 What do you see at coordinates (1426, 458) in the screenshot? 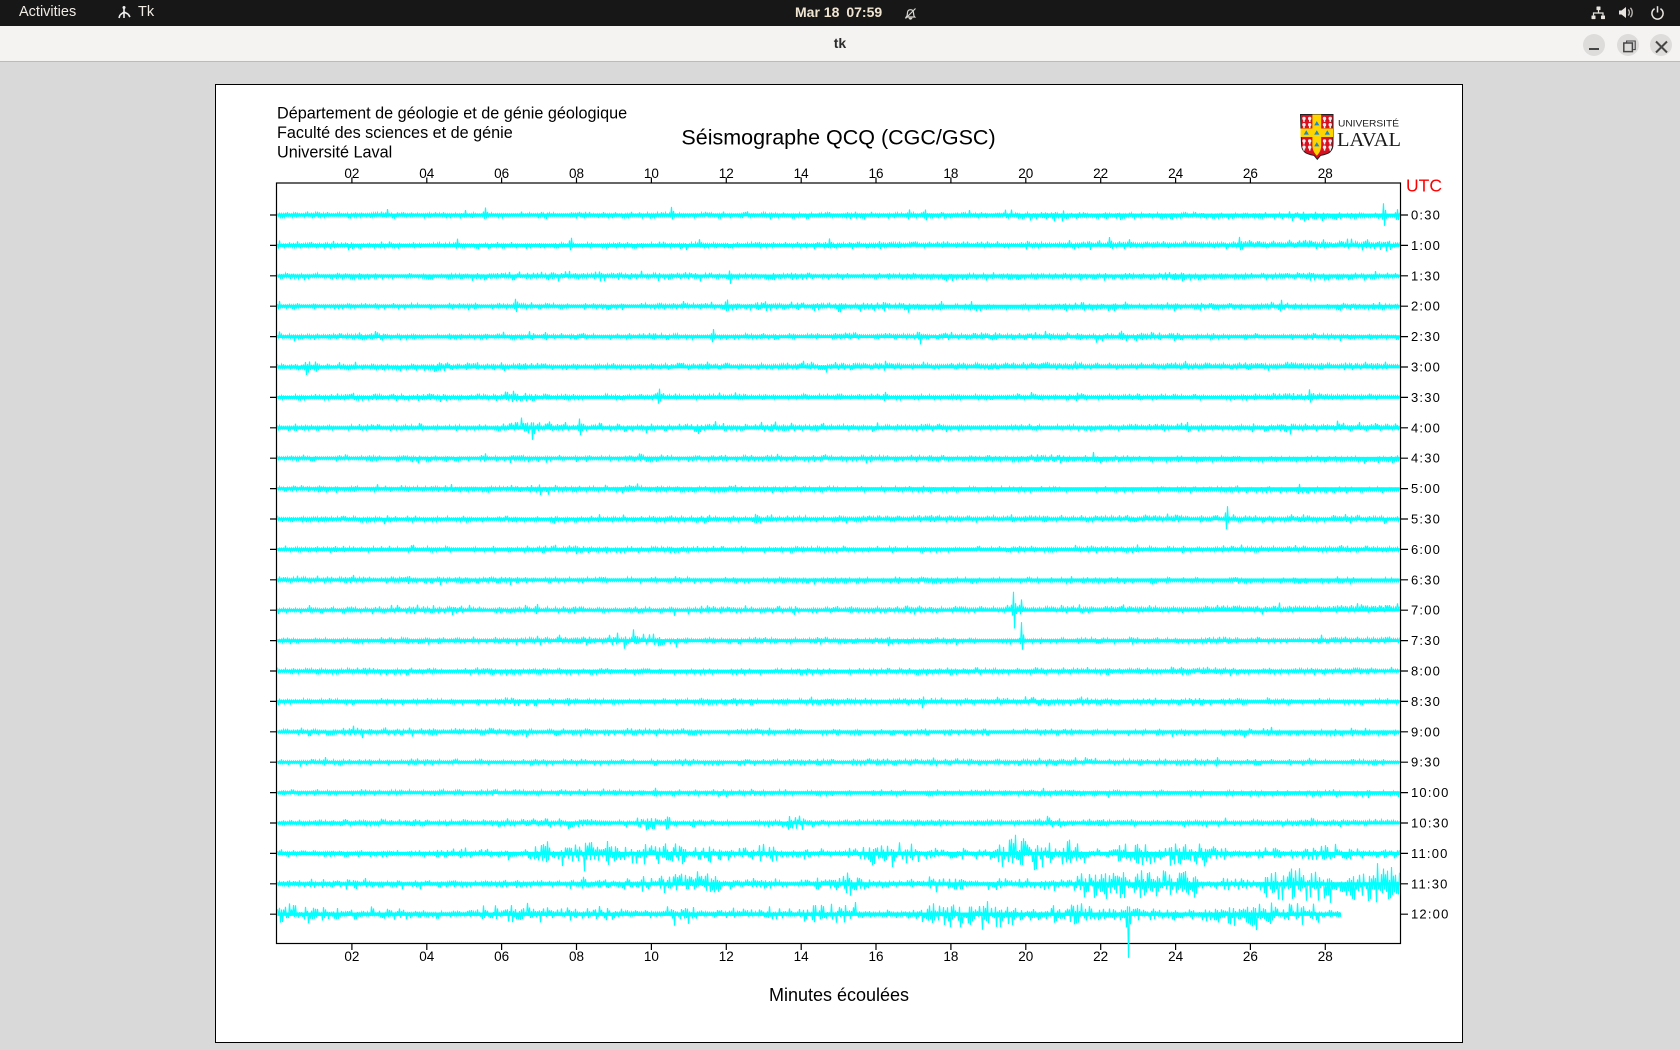
I see `svg-text: 4:30` at bounding box center [1426, 458].